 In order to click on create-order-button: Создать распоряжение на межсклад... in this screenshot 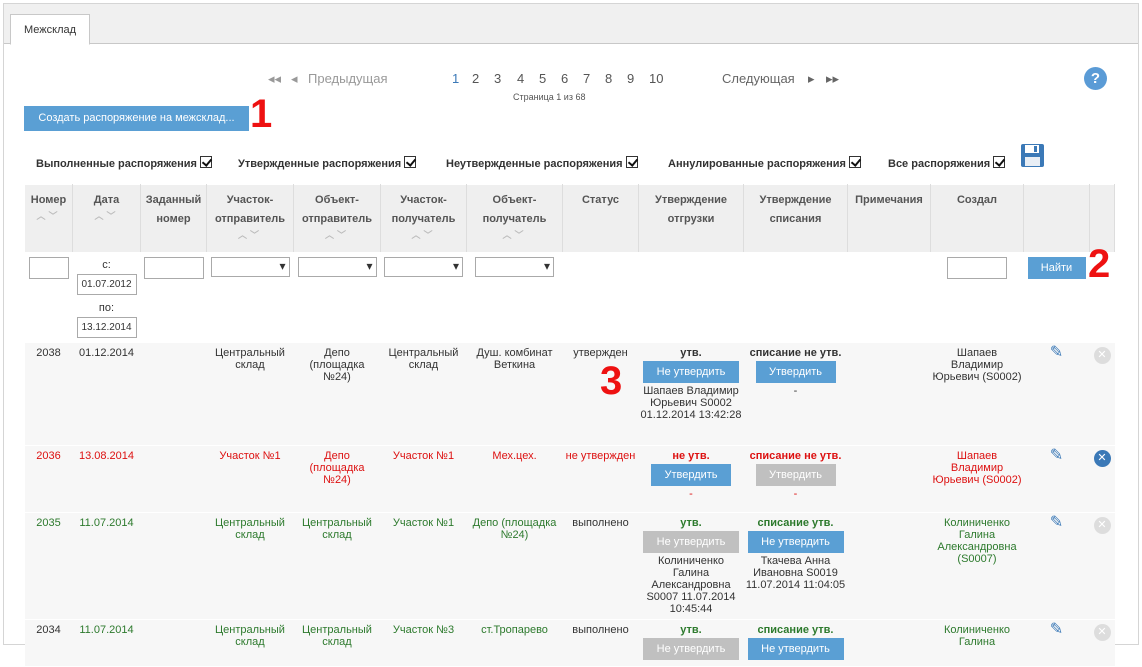, I will do `click(136, 118)`.